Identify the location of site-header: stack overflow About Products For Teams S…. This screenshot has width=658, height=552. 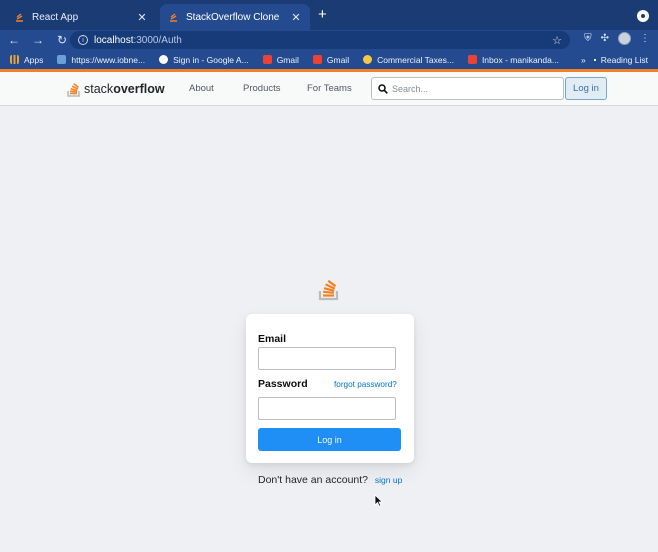
(329, 89).